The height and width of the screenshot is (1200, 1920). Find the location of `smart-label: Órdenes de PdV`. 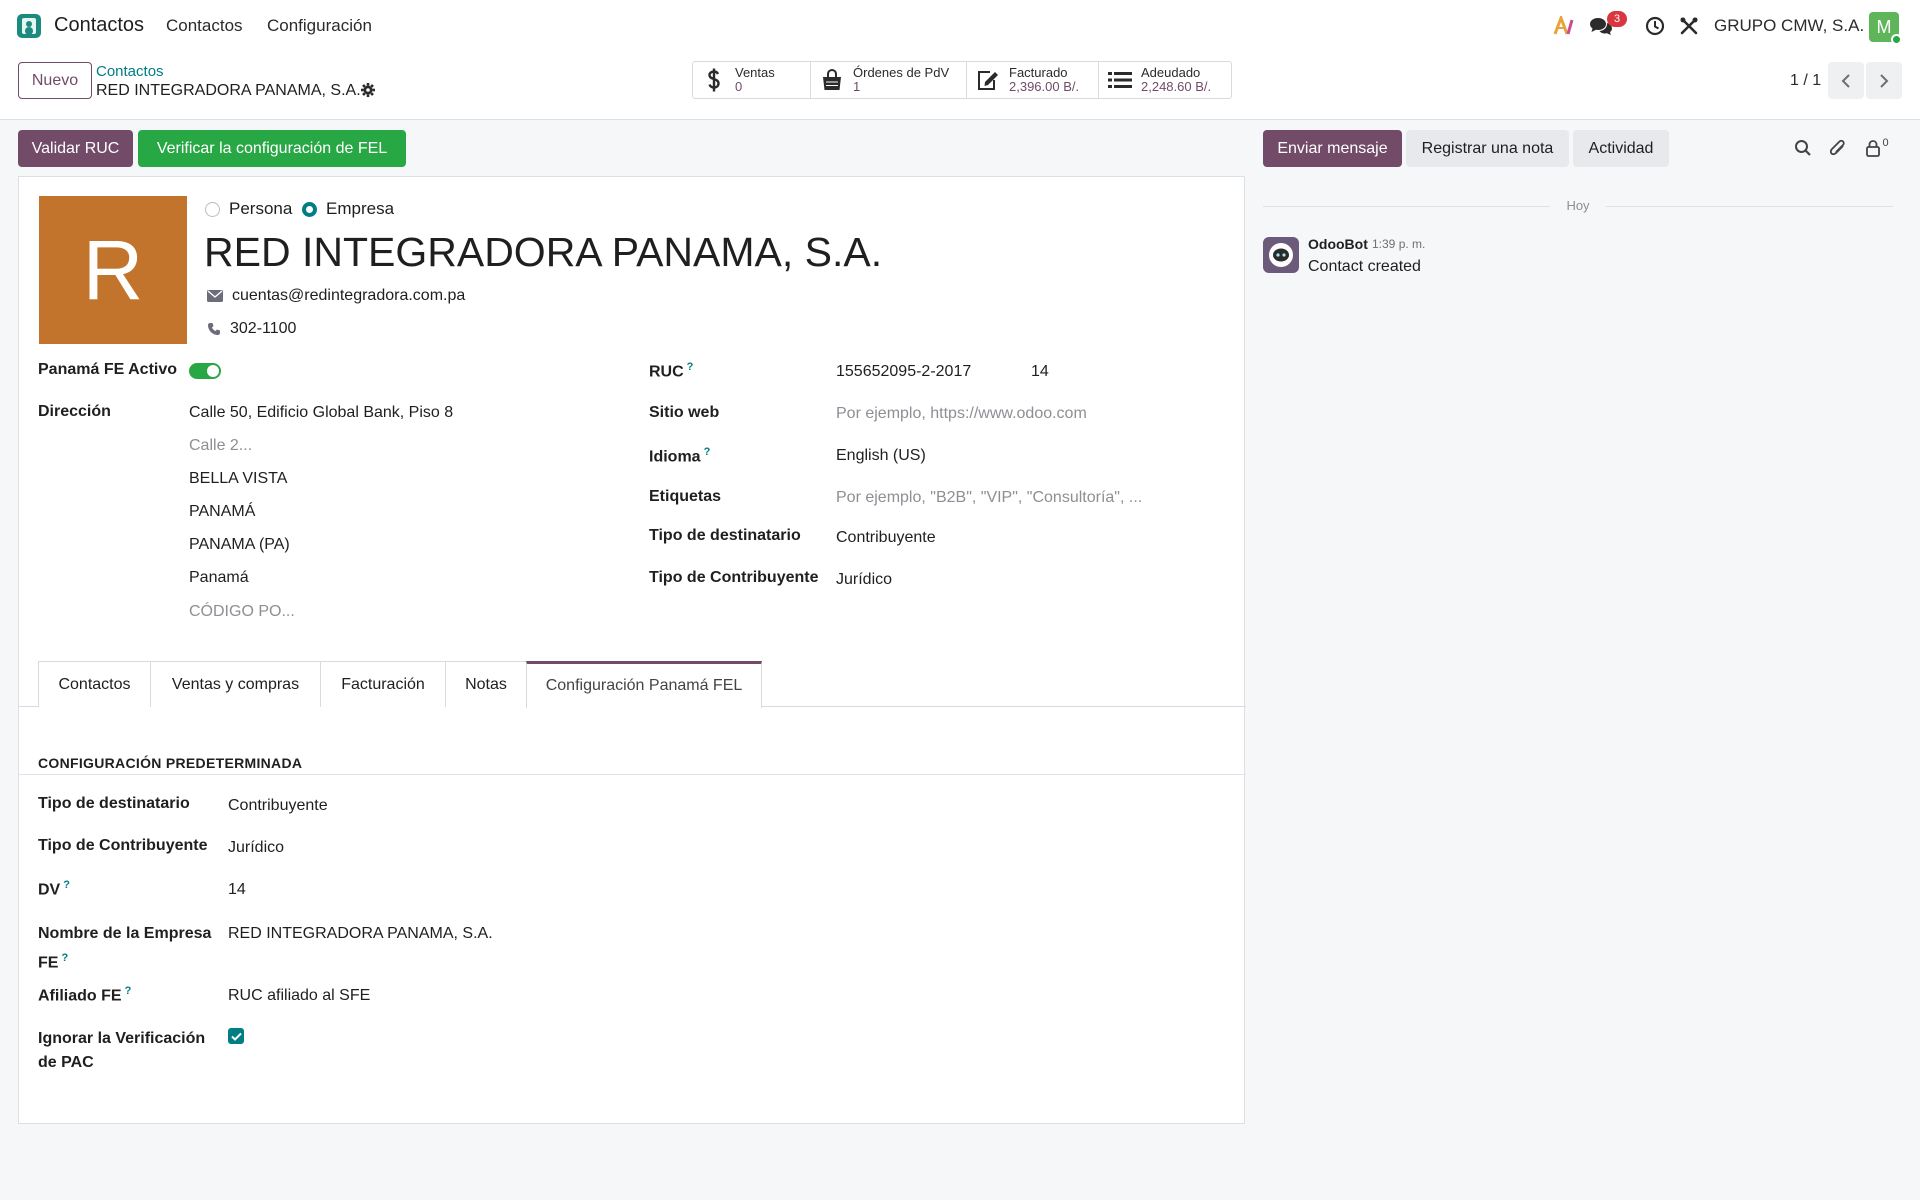

smart-label: Órdenes de PdV is located at coordinates (901, 72).